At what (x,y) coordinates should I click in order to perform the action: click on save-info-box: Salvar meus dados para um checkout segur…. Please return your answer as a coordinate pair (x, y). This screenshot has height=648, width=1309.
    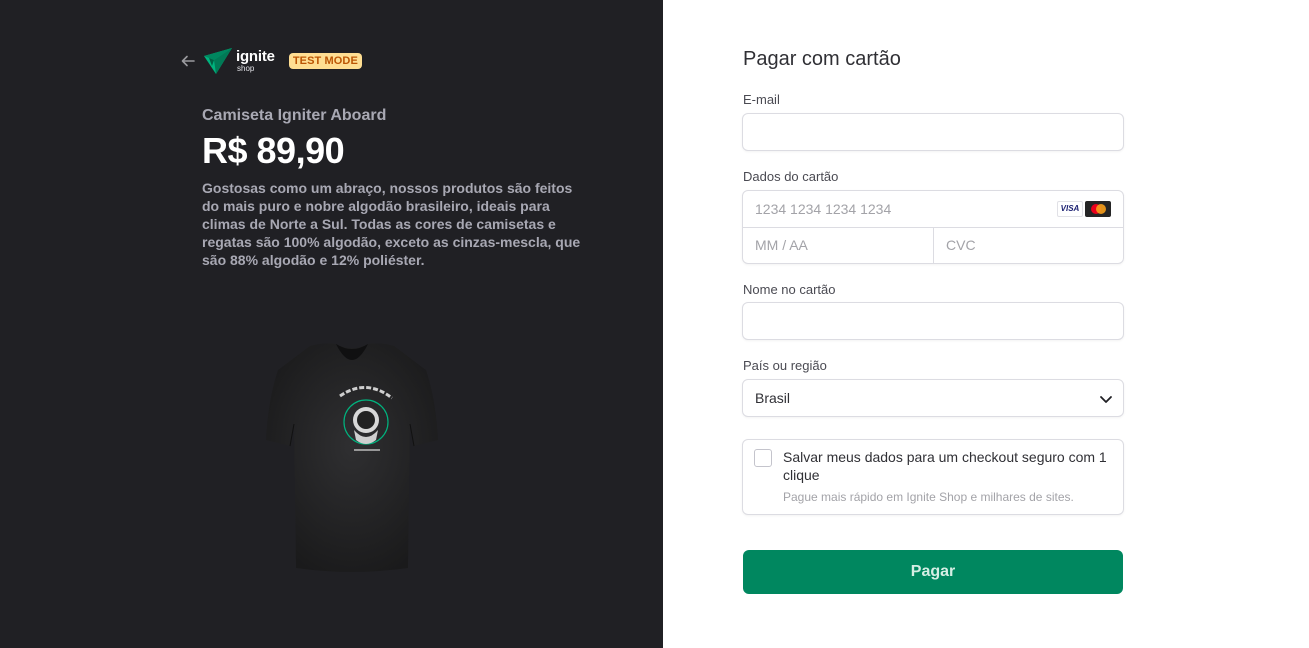
    Looking at the image, I should click on (933, 477).